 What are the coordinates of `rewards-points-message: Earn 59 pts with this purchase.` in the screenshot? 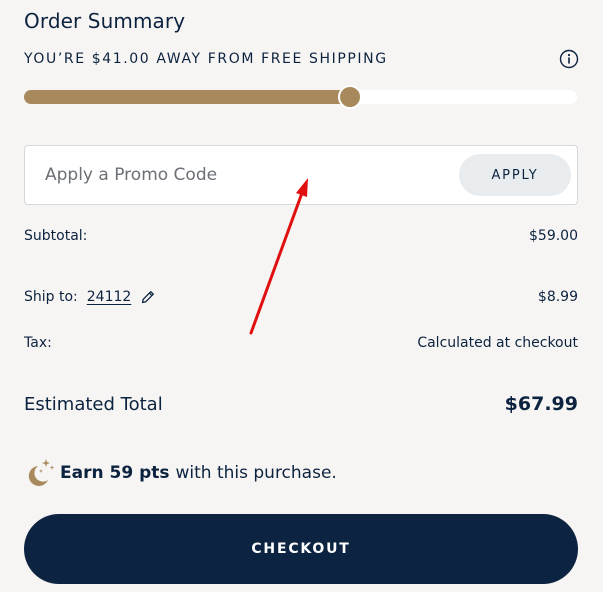 It's located at (180, 473).